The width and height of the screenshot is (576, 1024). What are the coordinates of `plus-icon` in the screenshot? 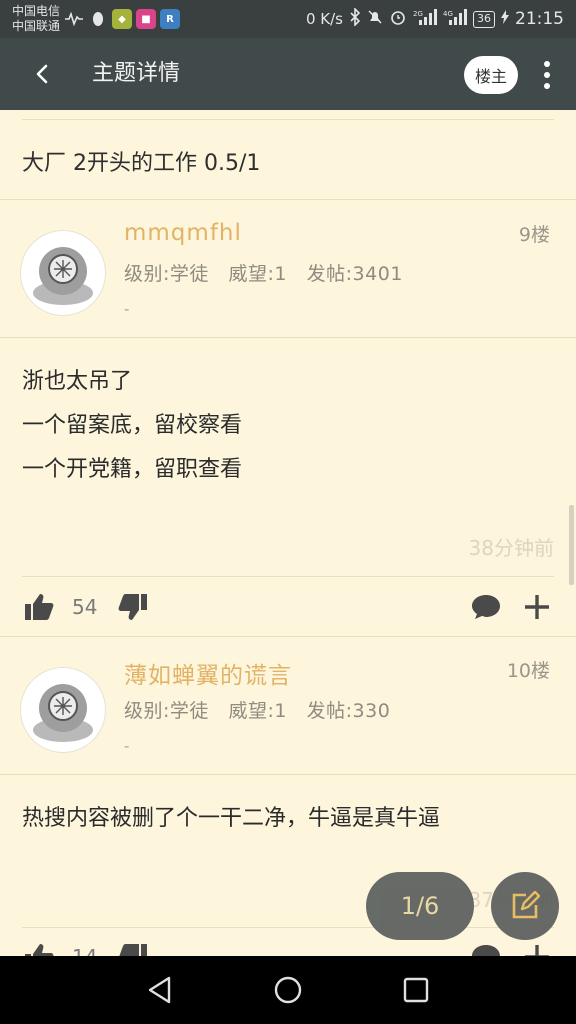 It's located at (537, 607).